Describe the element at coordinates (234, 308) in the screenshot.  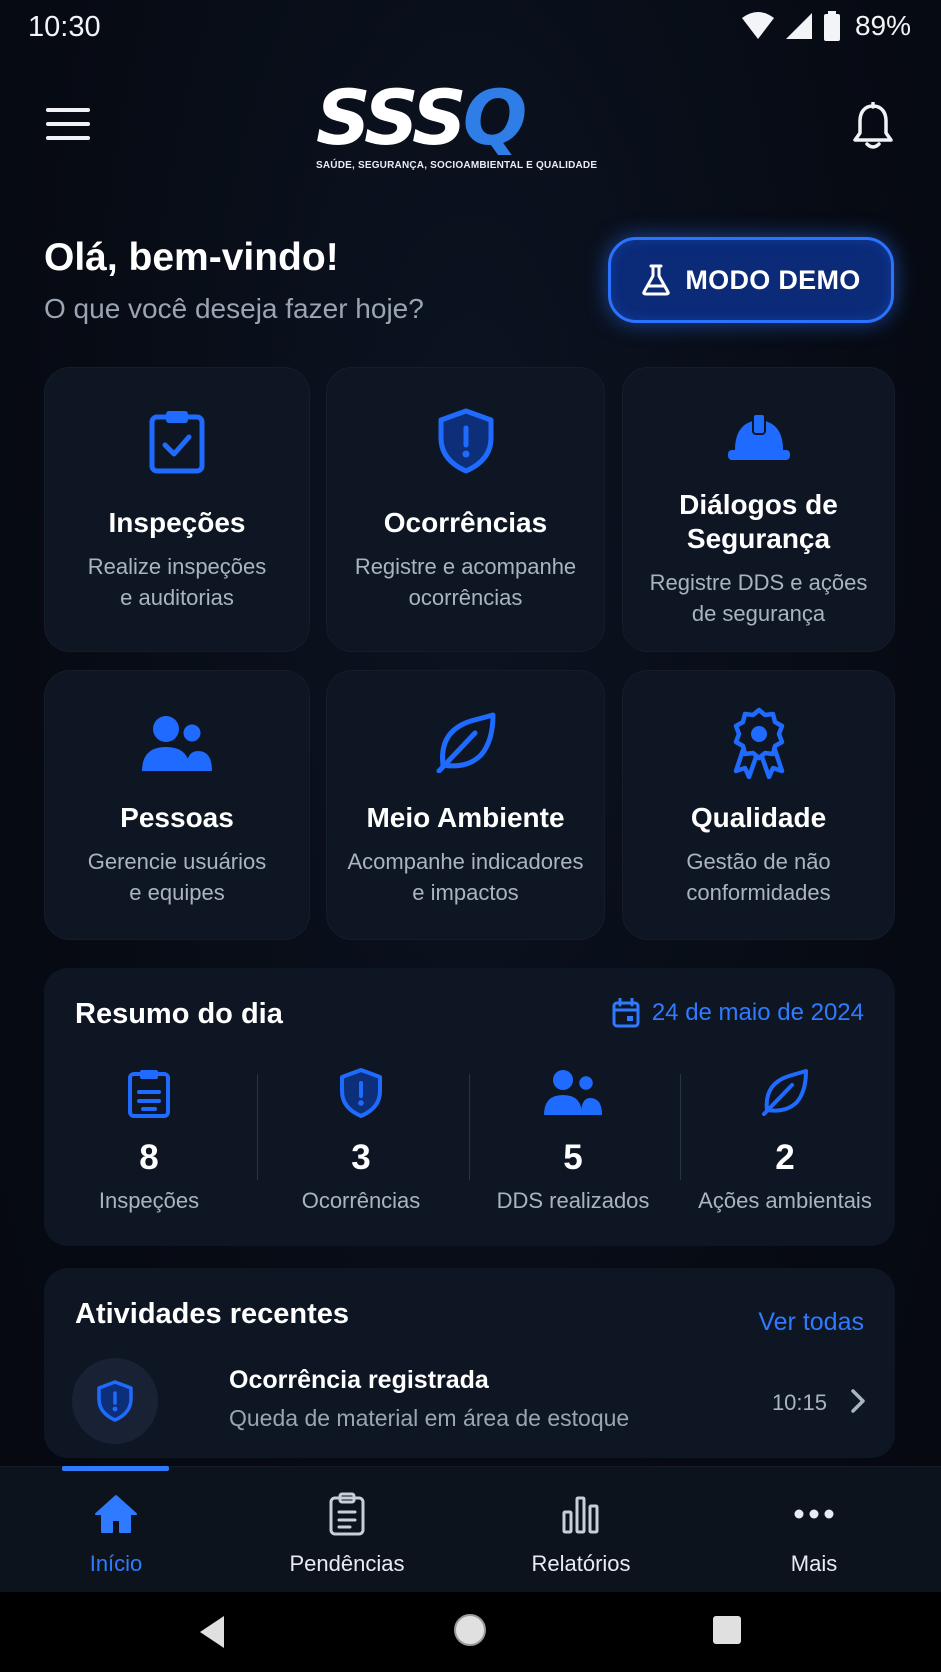
I see `greeting-subtitle: O que você deseja fazer hoje?` at that location.